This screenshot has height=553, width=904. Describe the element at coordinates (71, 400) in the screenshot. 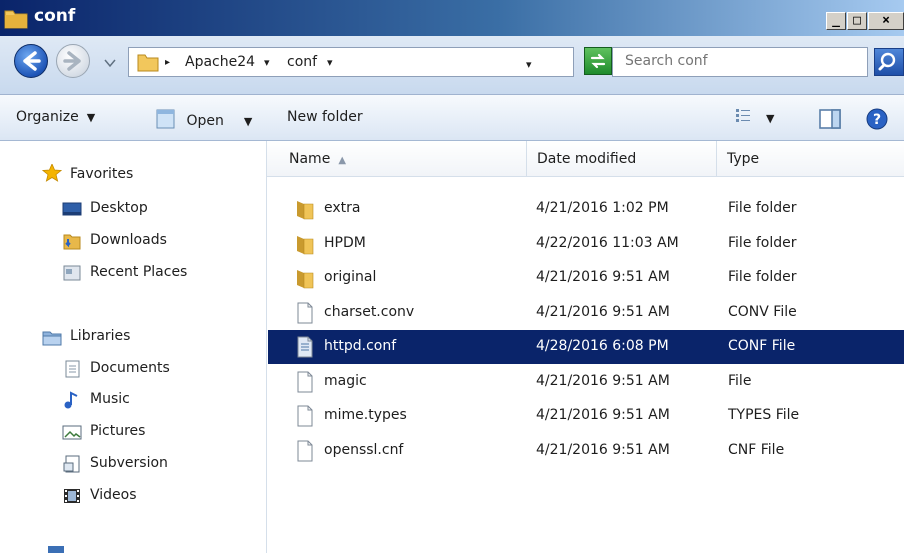

I see `music-icon` at that location.